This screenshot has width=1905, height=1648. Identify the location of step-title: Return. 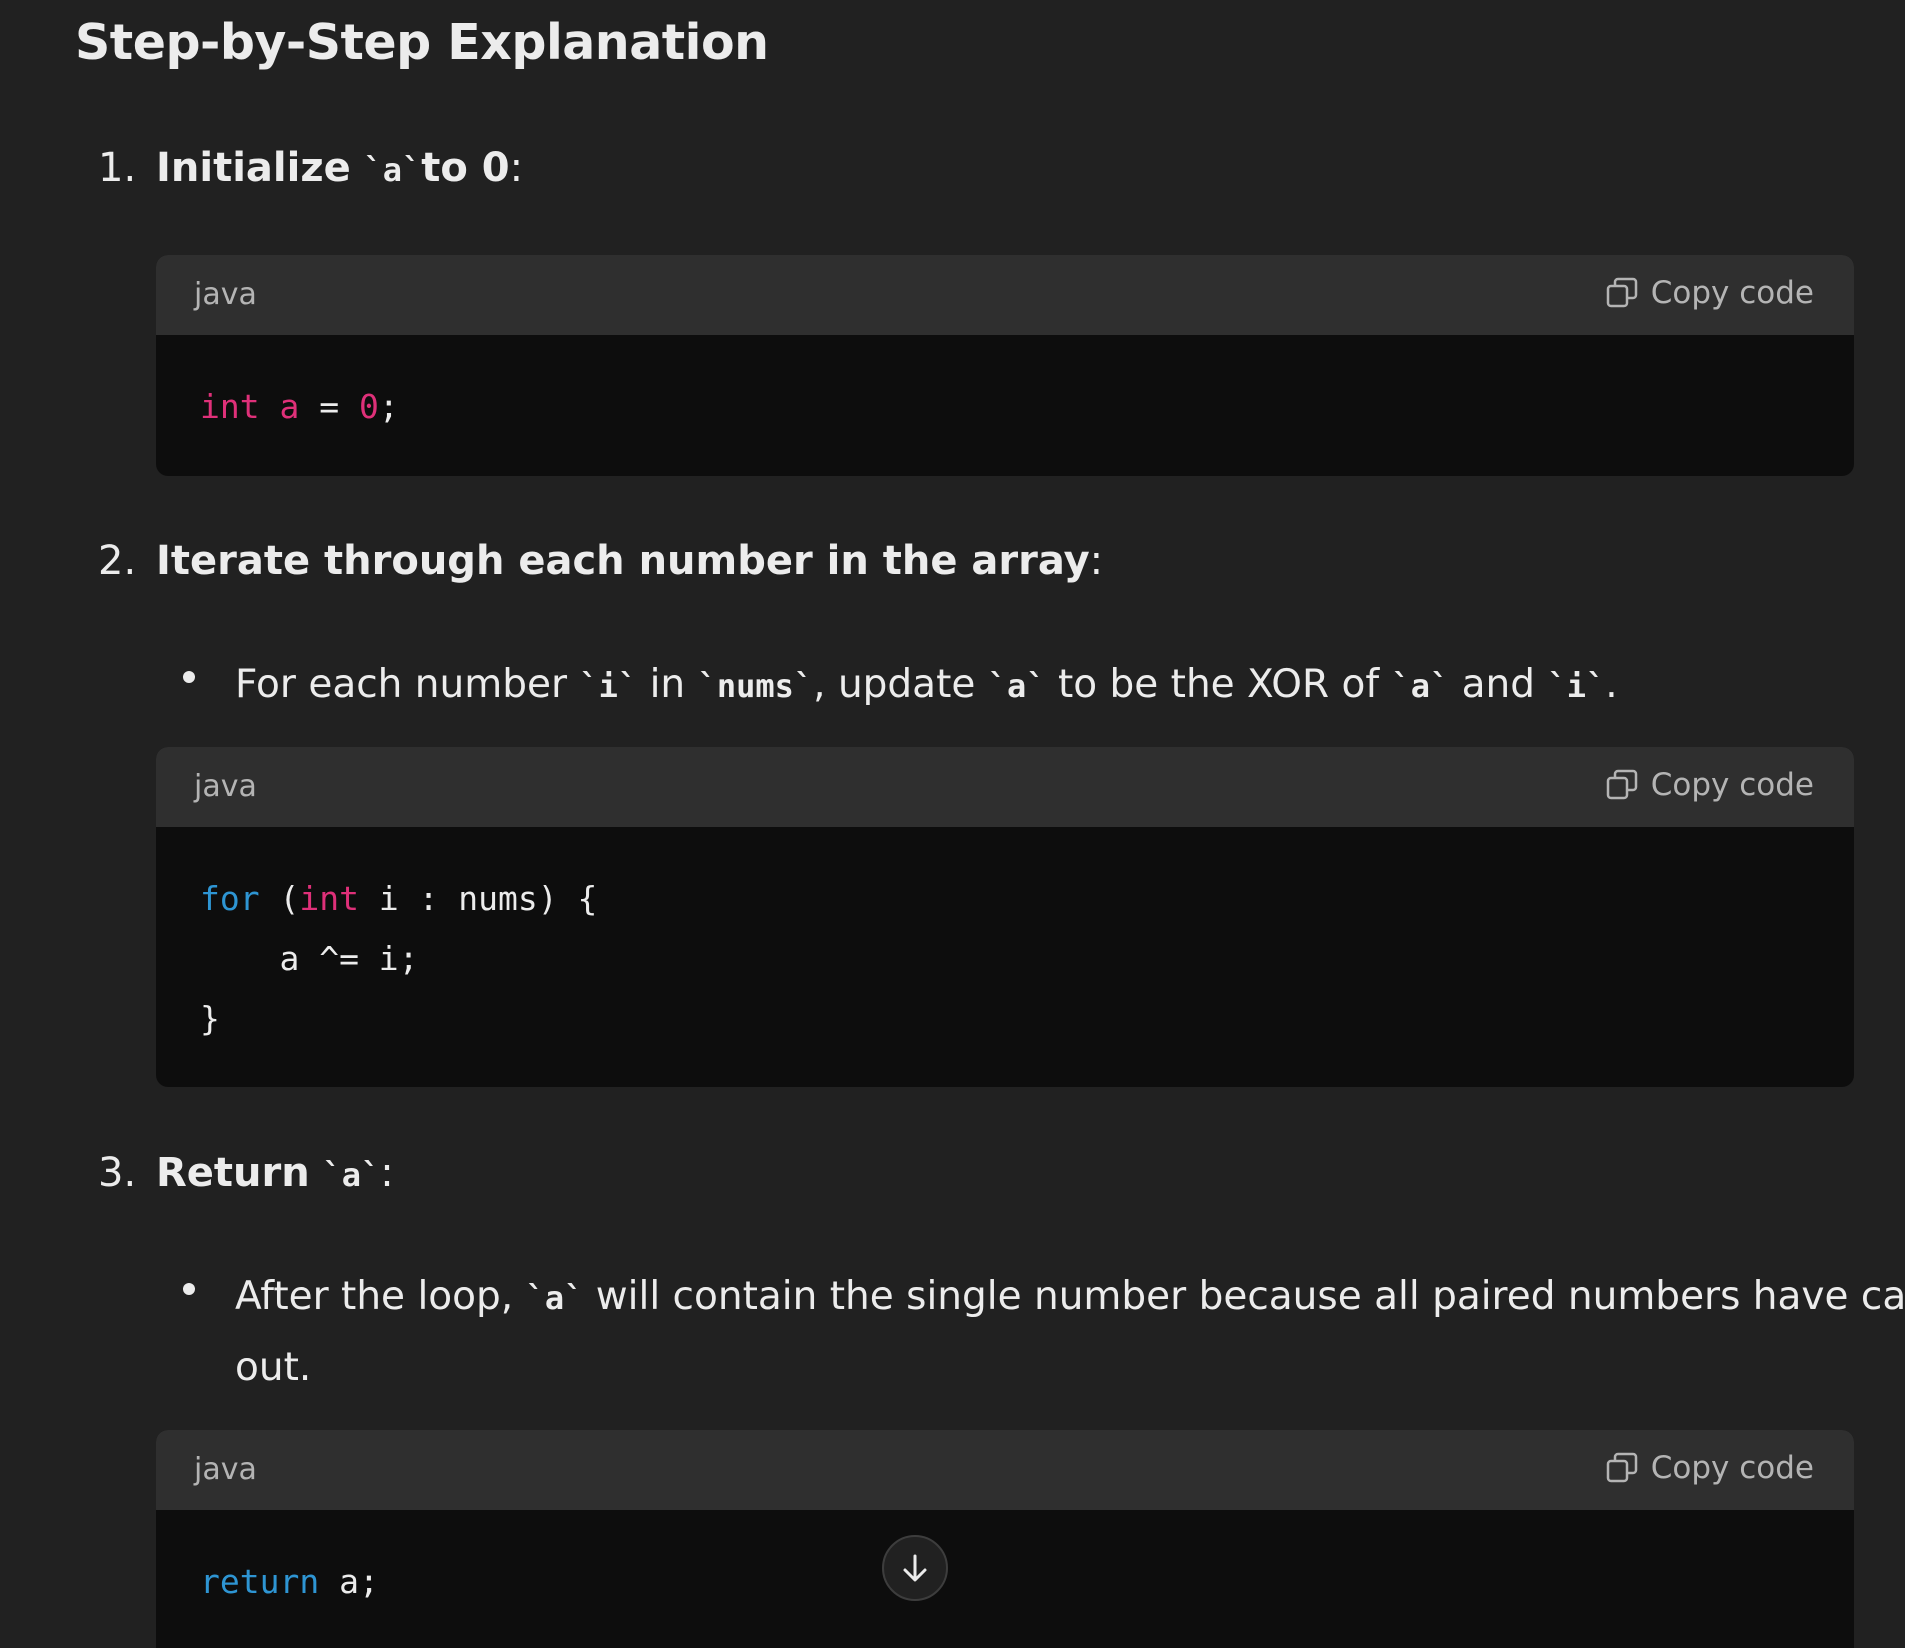
(233, 1173).